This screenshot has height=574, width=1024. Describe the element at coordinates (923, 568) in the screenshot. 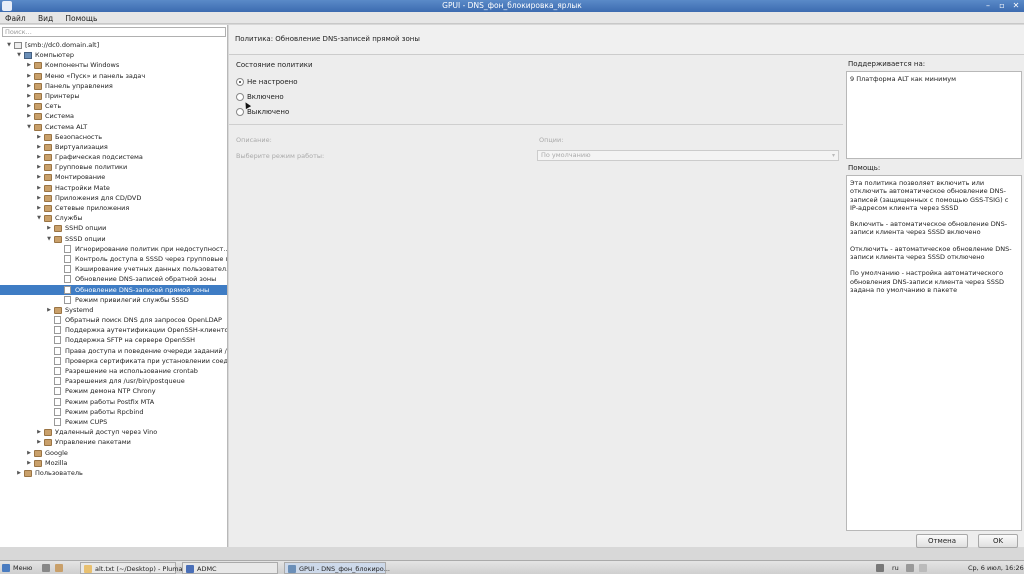

I see `clipboard-icon` at that location.